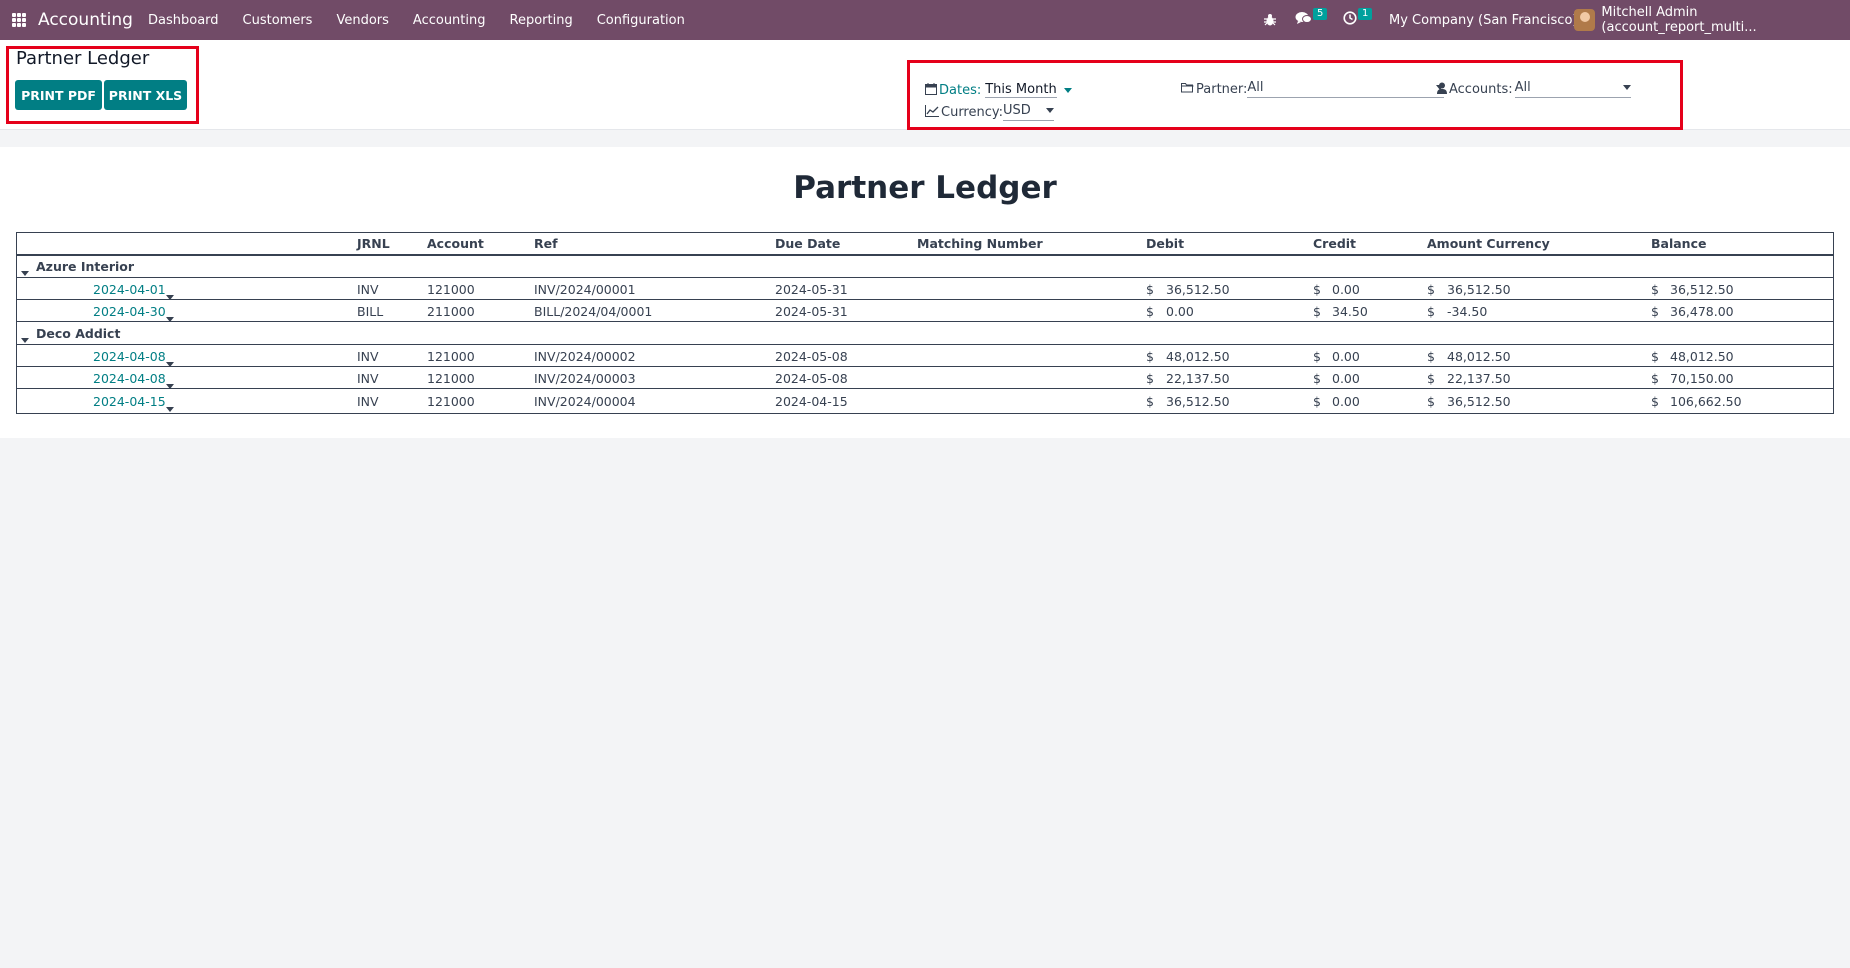 The image size is (1850, 968). Describe the element at coordinates (585, 356) in the screenshot. I see `ref-cell: INV/2024/00002` at that location.